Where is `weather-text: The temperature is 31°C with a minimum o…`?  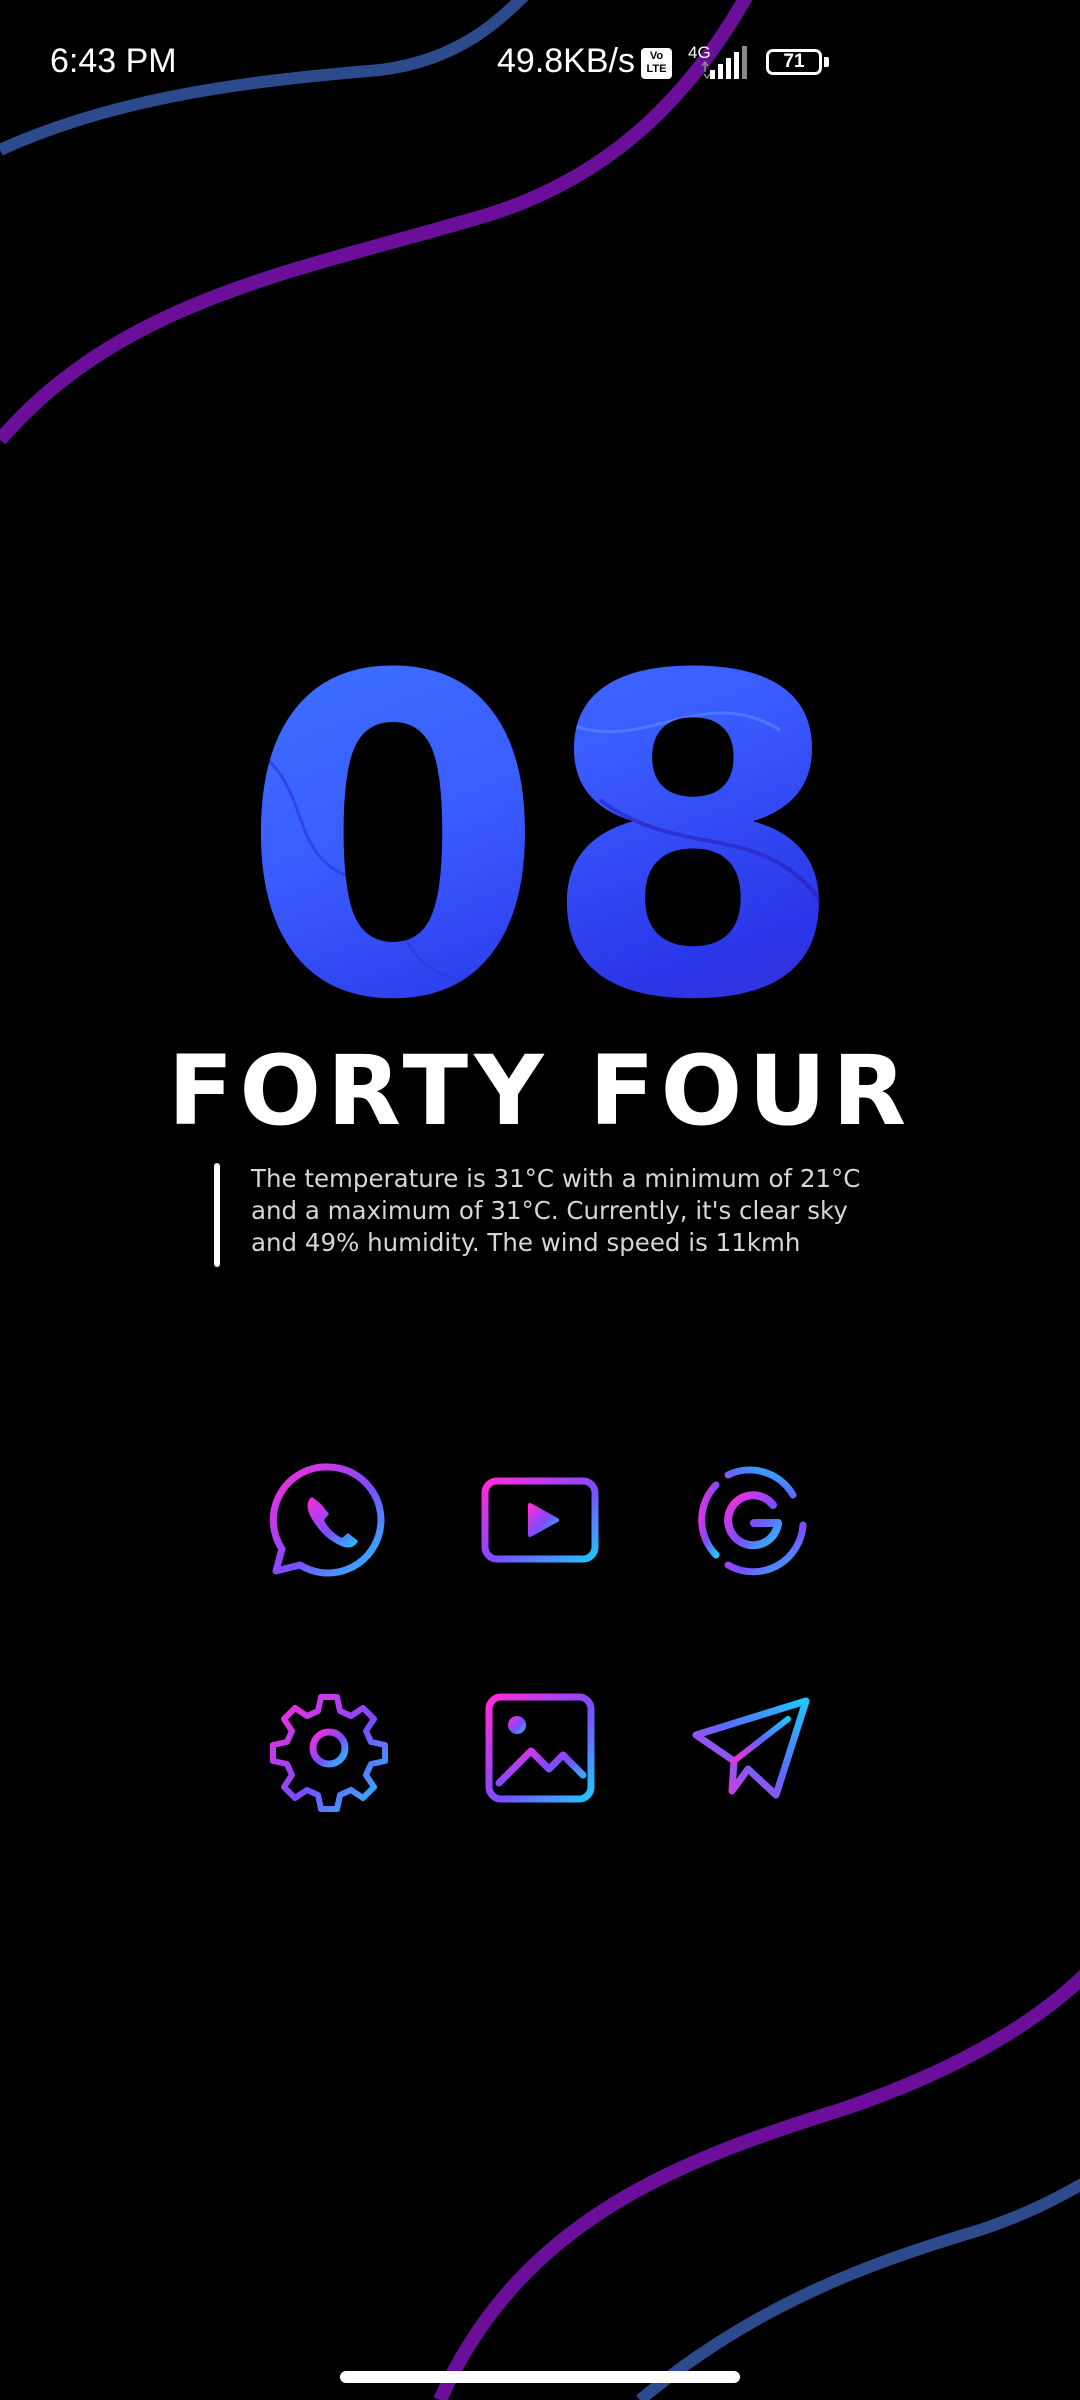 weather-text: The temperature is 31°C with a minimum o… is located at coordinates (556, 1210).